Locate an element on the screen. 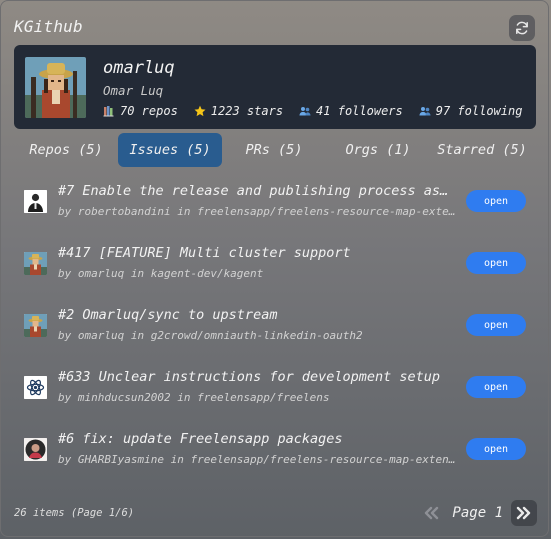  stat-repos-text: 70 repos is located at coordinates (149, 111).